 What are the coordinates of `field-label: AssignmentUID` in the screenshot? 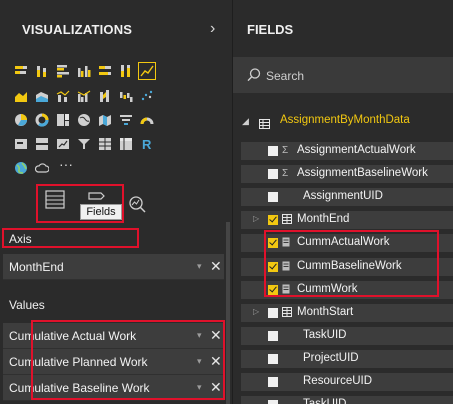 It's located at (343, 196).